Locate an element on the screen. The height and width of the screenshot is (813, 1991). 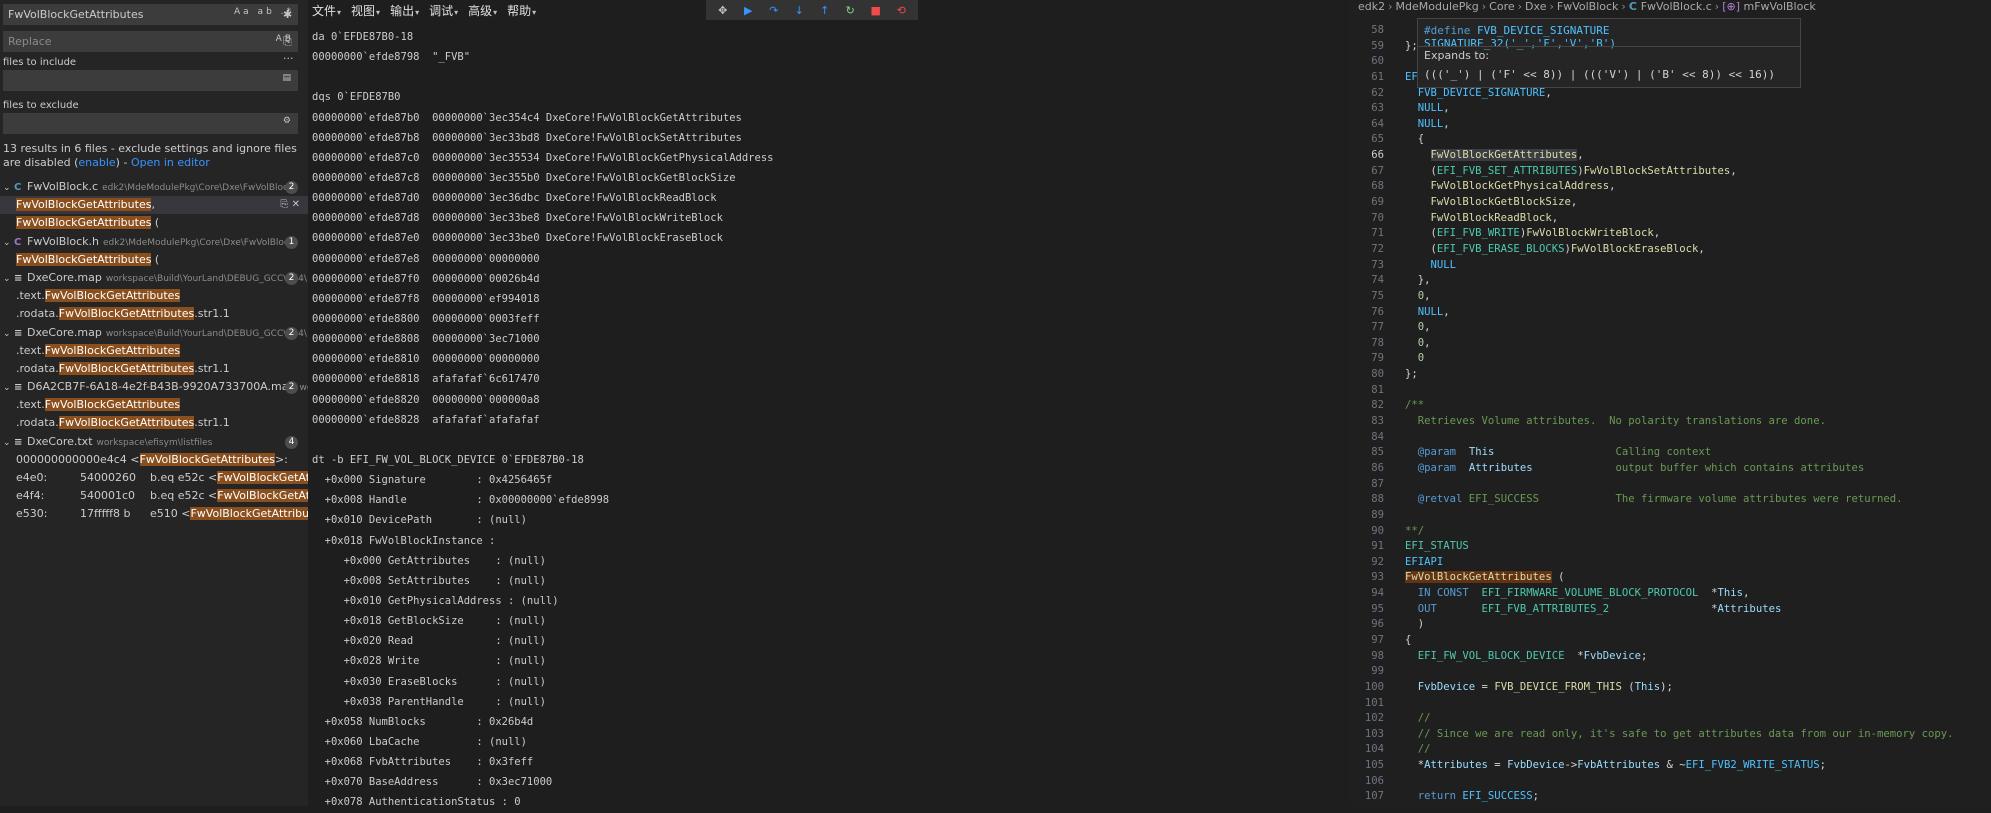
breadcrumb-item: FwVolBlock is located at coordinates (1588, 6).